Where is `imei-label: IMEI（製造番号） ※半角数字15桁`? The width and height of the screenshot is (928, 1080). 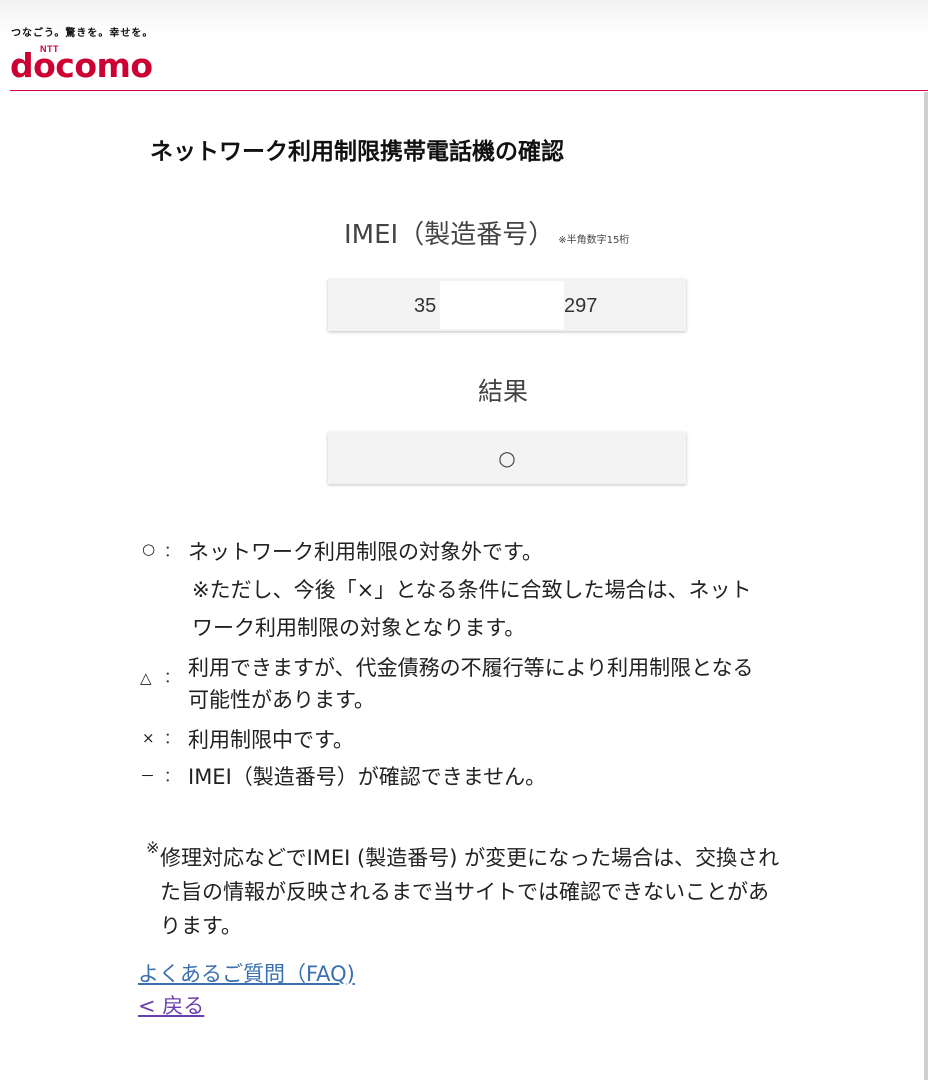
imei-label: IMEI（製造番号） ※半角数字15桁 is located at coordinates (486, 232).